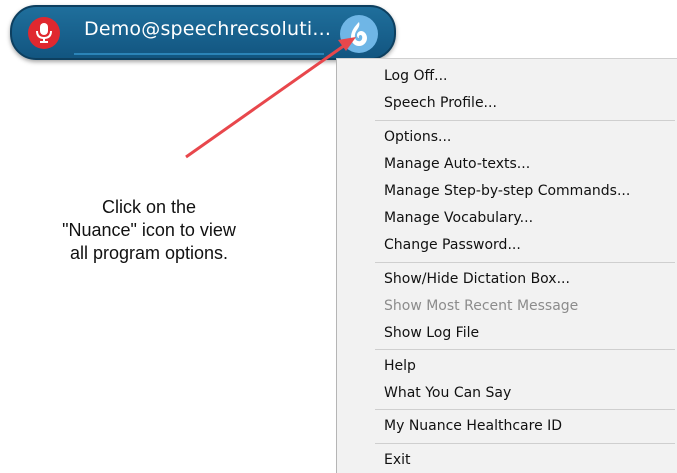 Image resolution: width=677 pixels, height=473 pixels. Describe the element at coordinates (400, 366) in the screenshot. I see `menu-item-help: Help` at that location.